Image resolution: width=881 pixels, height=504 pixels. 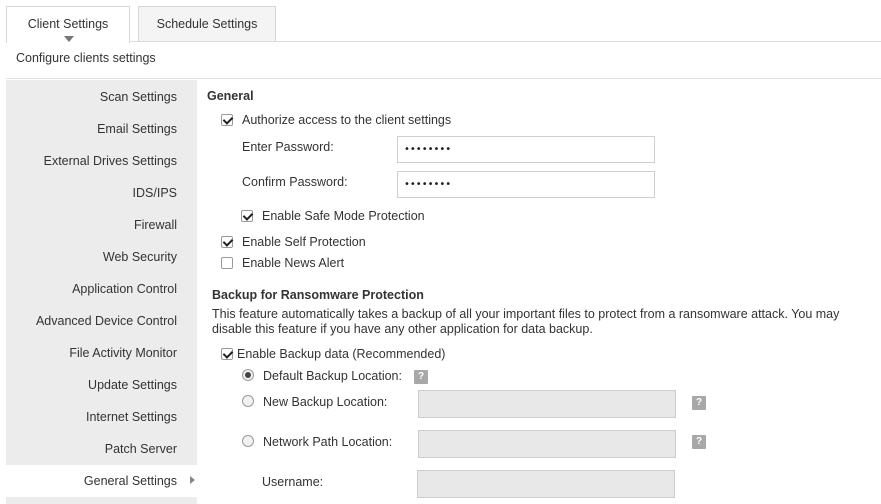 I want to click on sidebar-item-label: Application Control, so click(x=124, y=289).